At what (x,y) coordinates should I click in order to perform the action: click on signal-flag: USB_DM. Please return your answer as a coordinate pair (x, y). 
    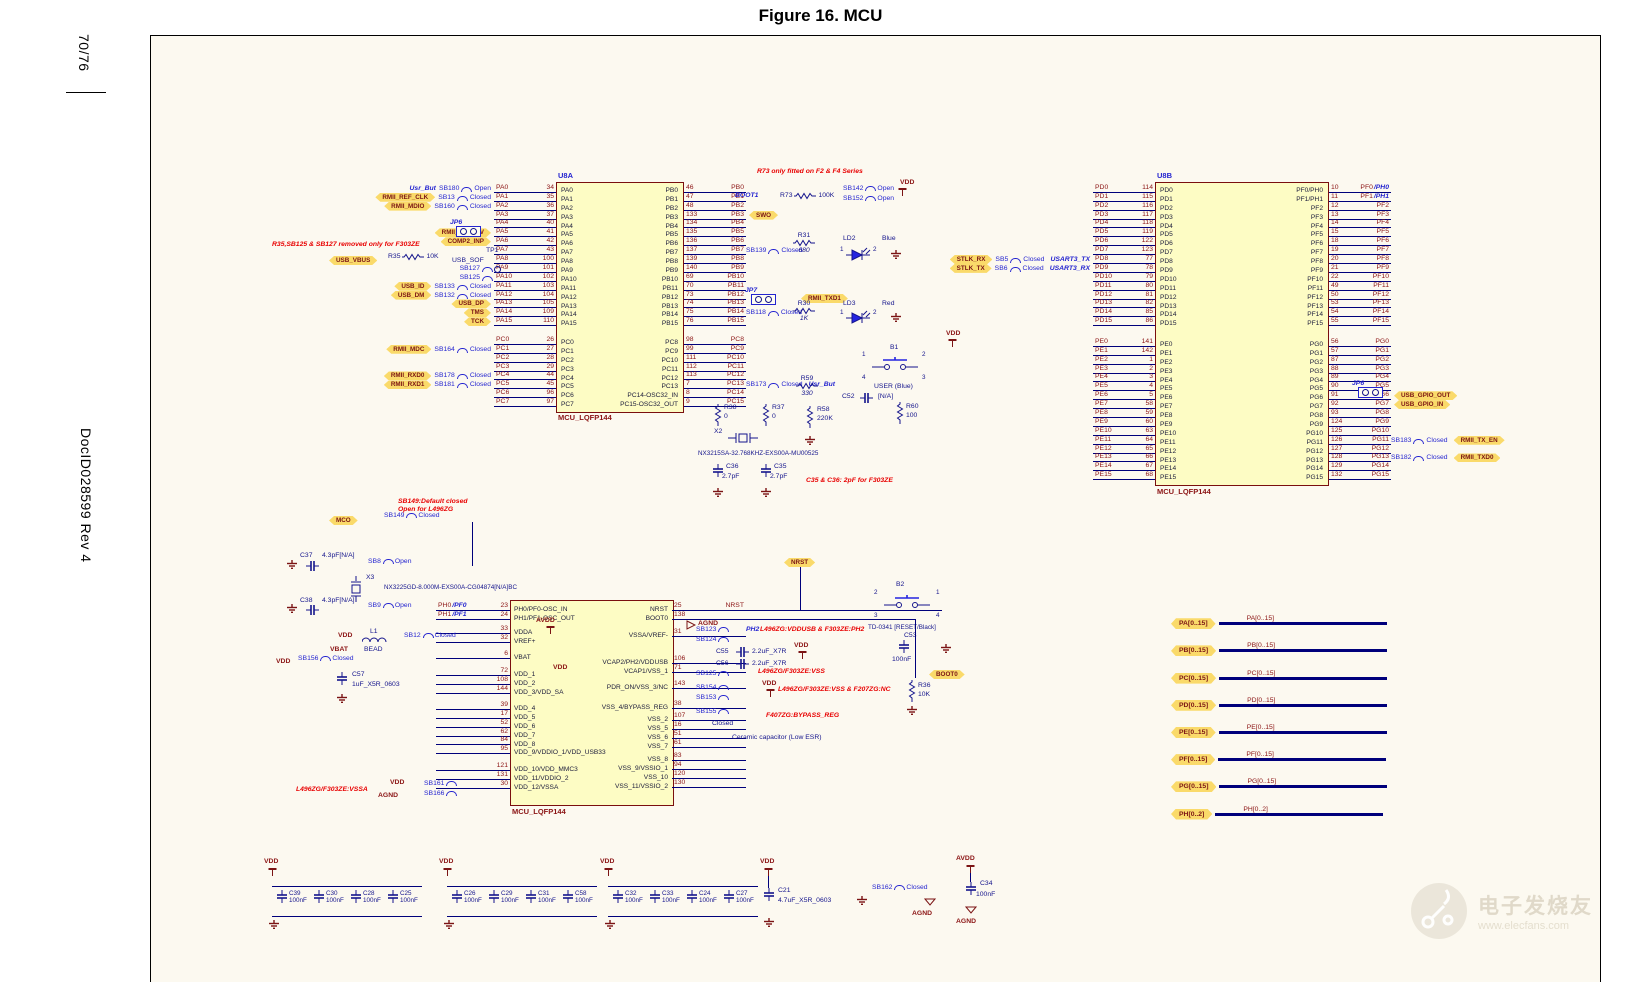
    Looking at the image, I should click on (411, 295).